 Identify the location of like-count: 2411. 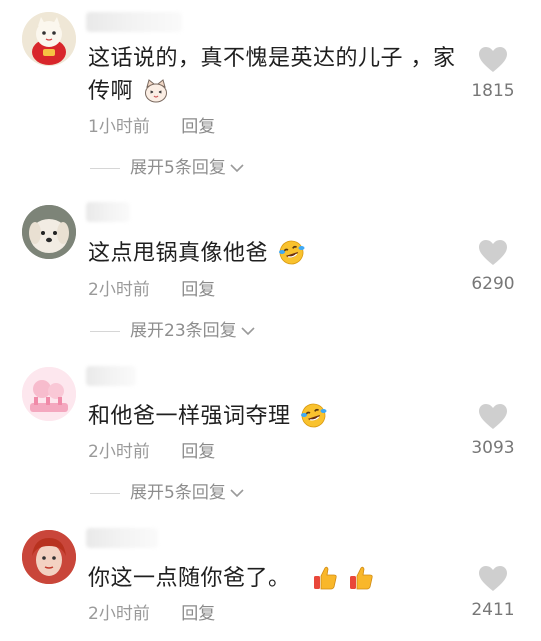
(493, 610).